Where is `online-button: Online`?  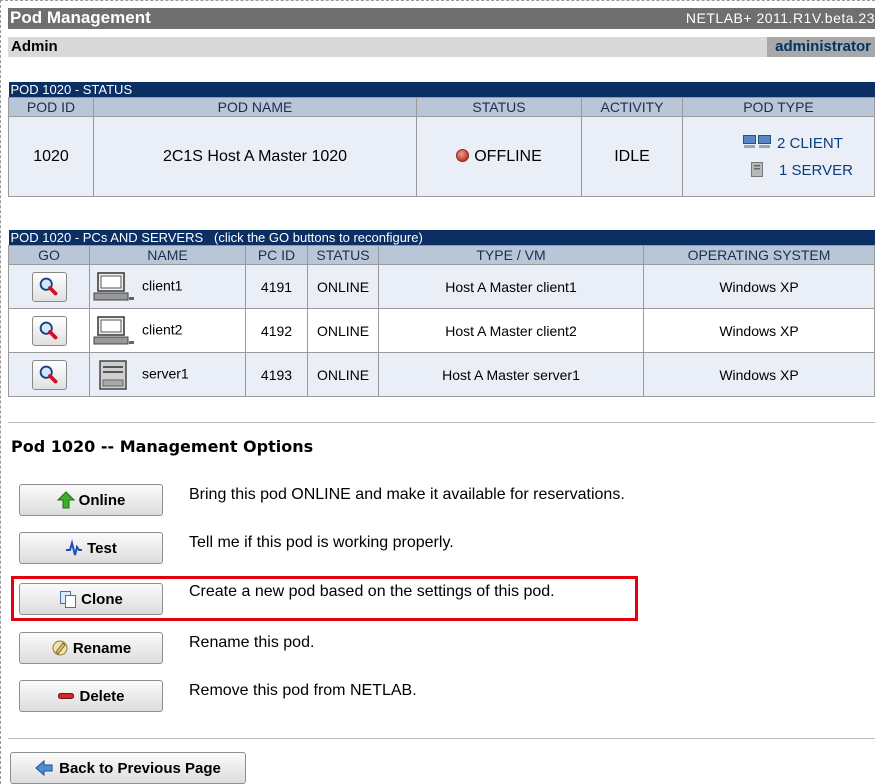 online-button: Online is located at coordinates (91, 500).